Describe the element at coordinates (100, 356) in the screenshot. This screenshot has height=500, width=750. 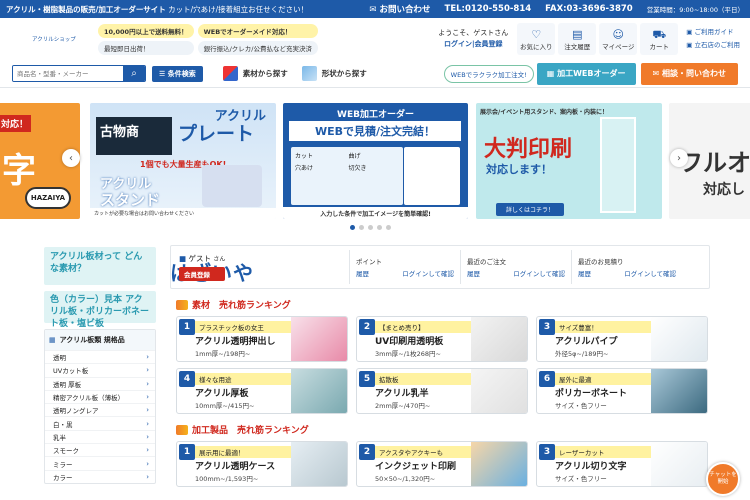
I see `sidebar-item: 透明 ›` at that location.